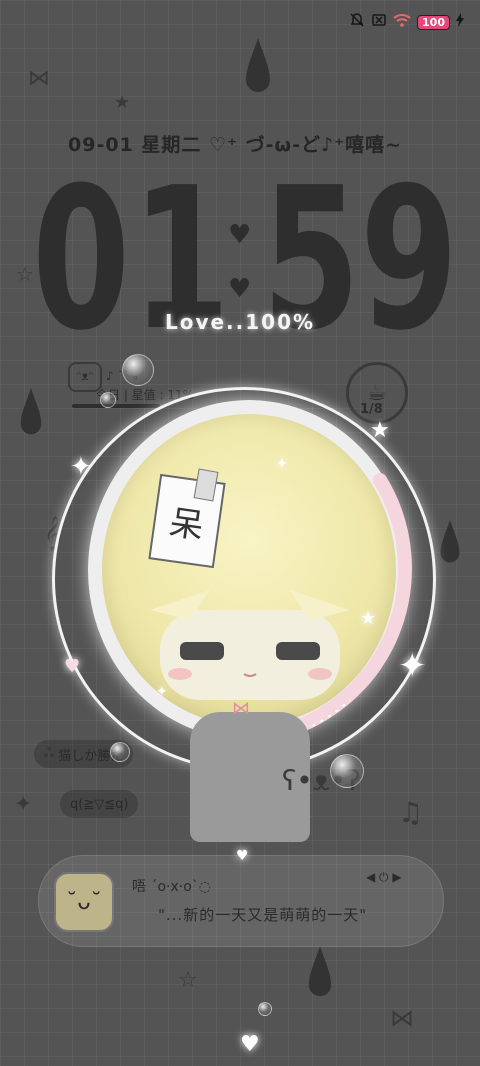 This screenshot has width=480, height=1066. I want to click on wink-face-icon: ˘ᴗ˘, so click(84, 902).